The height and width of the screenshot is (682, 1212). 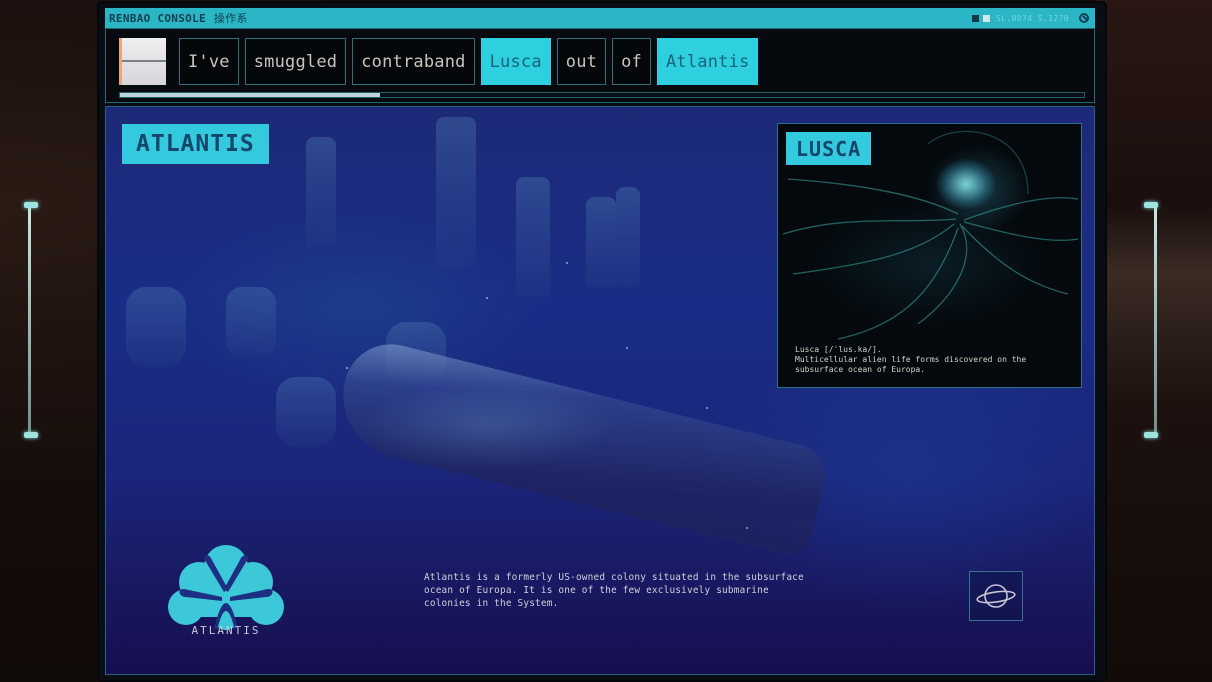 I want to click on progress-bar-fill, so click(x=250, y=95).